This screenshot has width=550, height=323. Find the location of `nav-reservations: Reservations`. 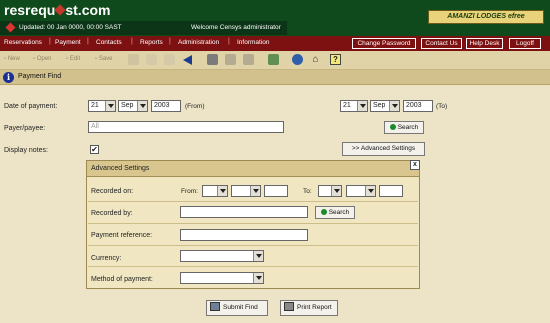

nav-reservations: Reservations is located at coordinates (23, 42).